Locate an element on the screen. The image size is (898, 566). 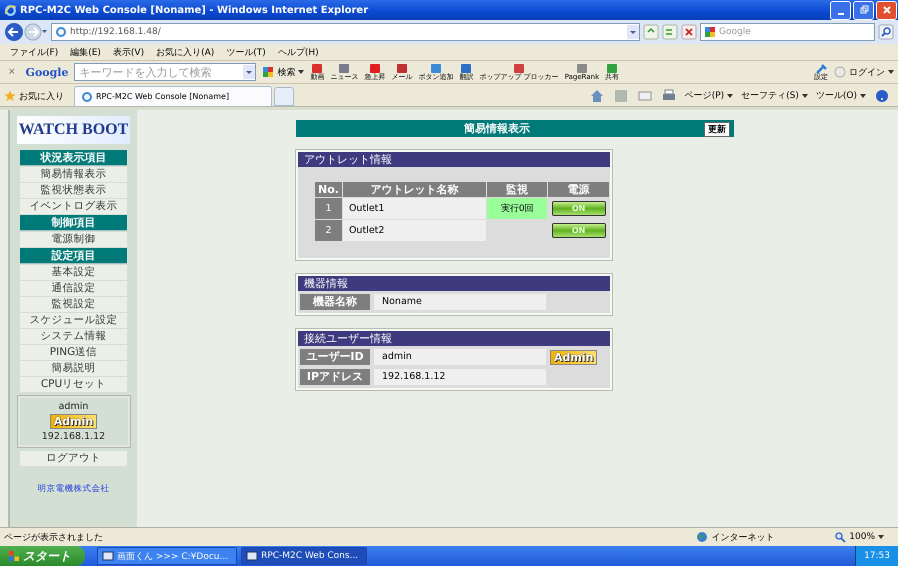
restore-button is located at coordinates (863, 10).